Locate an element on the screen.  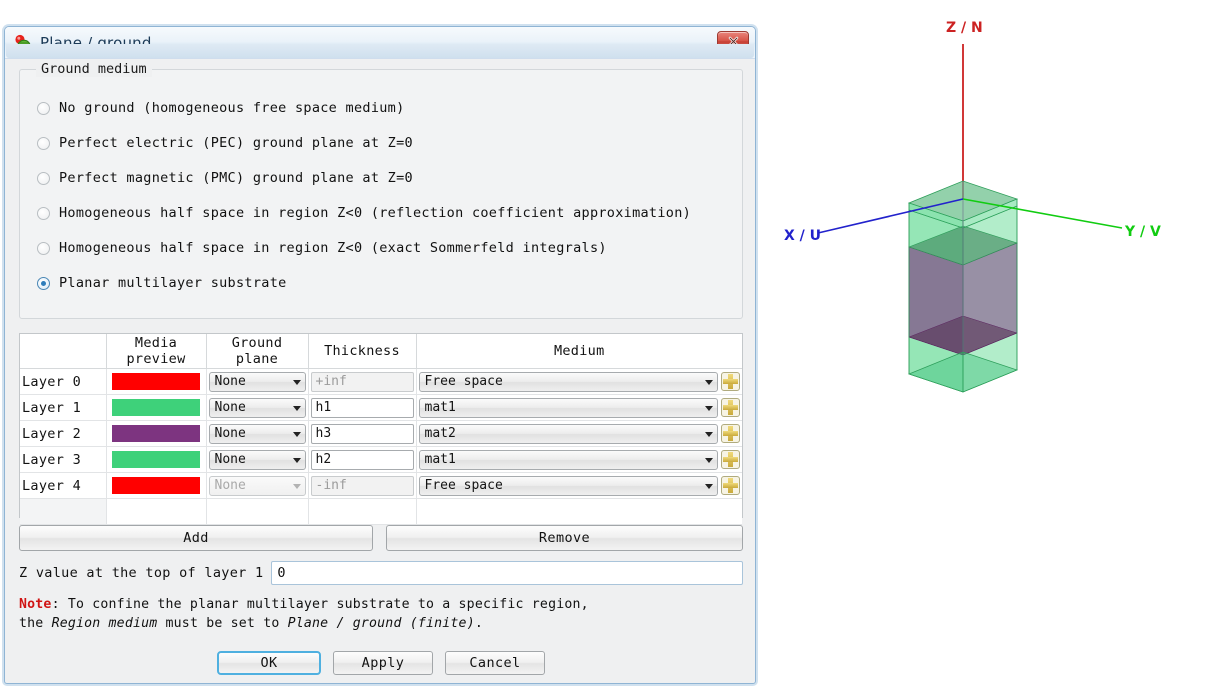
ground-plane-value-0: None is located at coordinates (230, 381).